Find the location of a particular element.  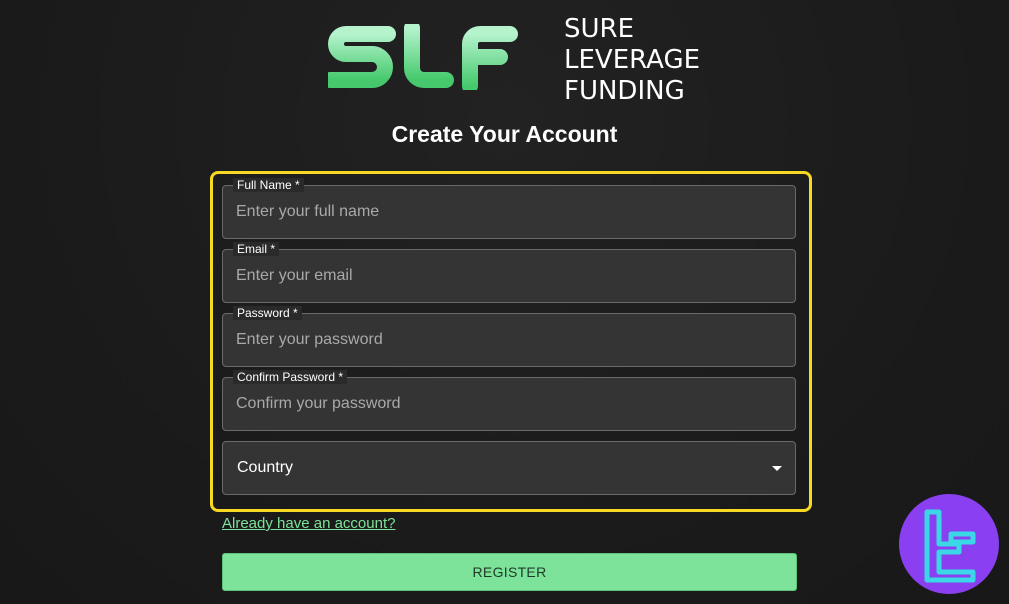

logo-company-name: SURE LEVERAGE FUNDING is located at coordinates (632, 60).